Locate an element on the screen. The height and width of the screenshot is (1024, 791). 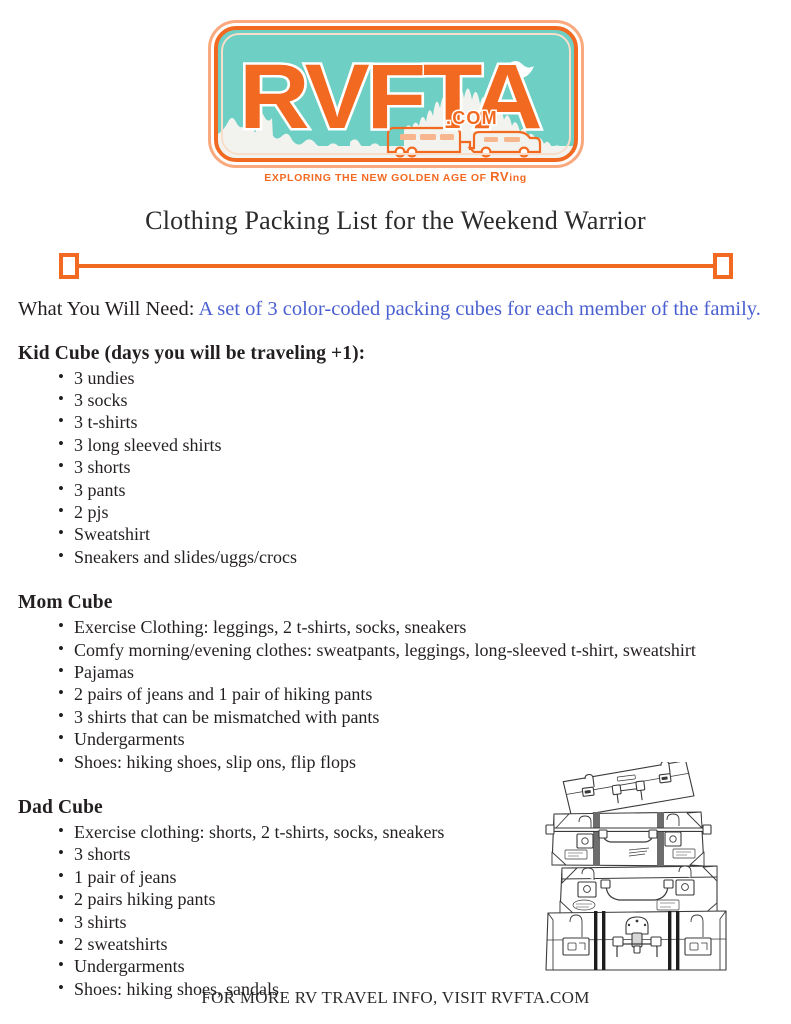
mom-cube-heading: Mom Cube is located at coordinates (65, 603).